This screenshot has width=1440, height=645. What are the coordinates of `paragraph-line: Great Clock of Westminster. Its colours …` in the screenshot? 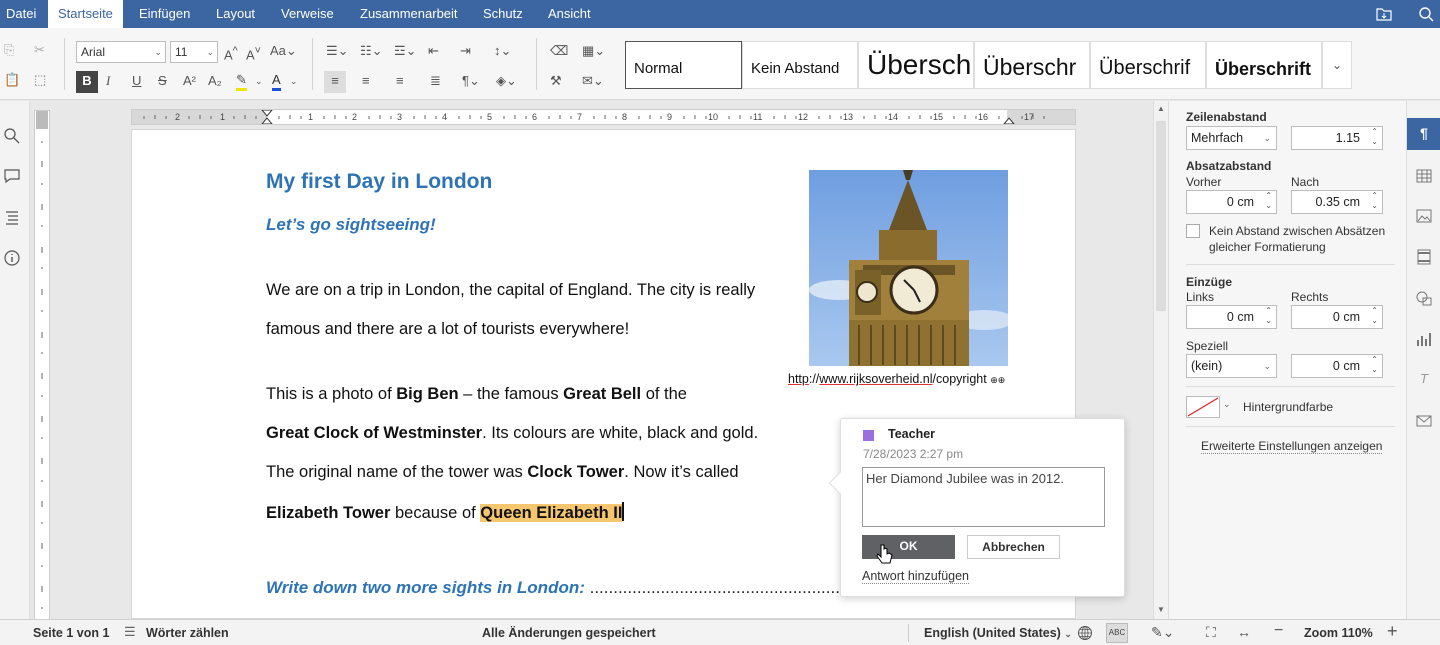 It's located at (512, 433).